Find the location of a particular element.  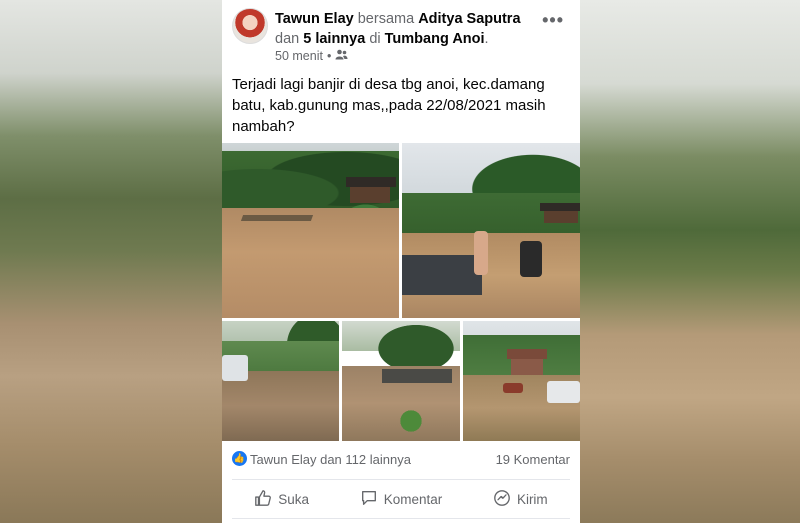

post-meta: 50 menit • is located at coordinates (311, 56).